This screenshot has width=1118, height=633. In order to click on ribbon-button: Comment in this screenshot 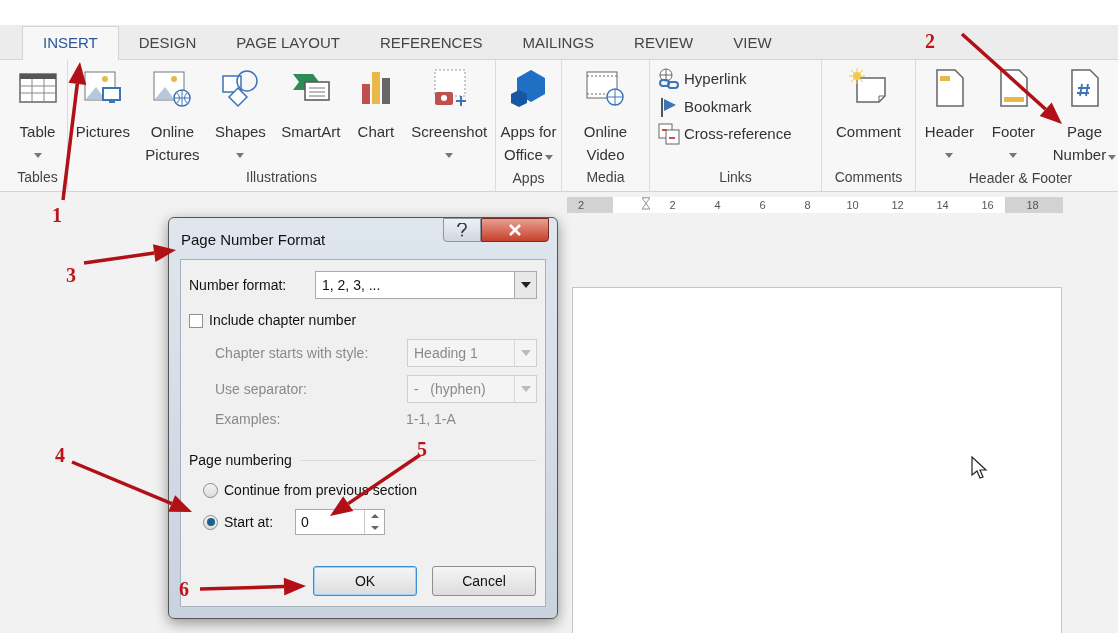, I will do `click(868, 113)`.